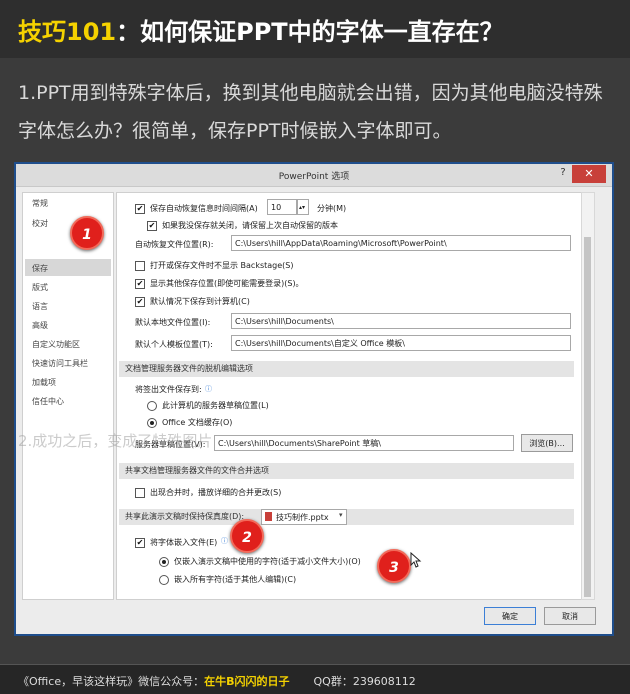 This screenshot has width=630, height=694. Describe the element at coordinates (589, 174) in the screenshot. I see `close-button: ✕` at that location.